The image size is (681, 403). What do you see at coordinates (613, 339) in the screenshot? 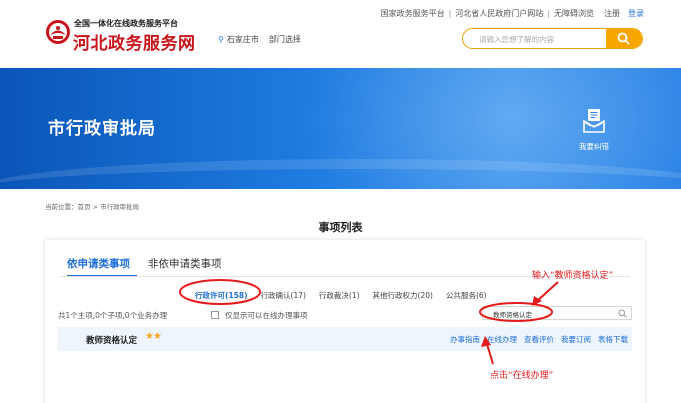
I see `form-download-link: 表格下载` at bounding box center [613, 339].